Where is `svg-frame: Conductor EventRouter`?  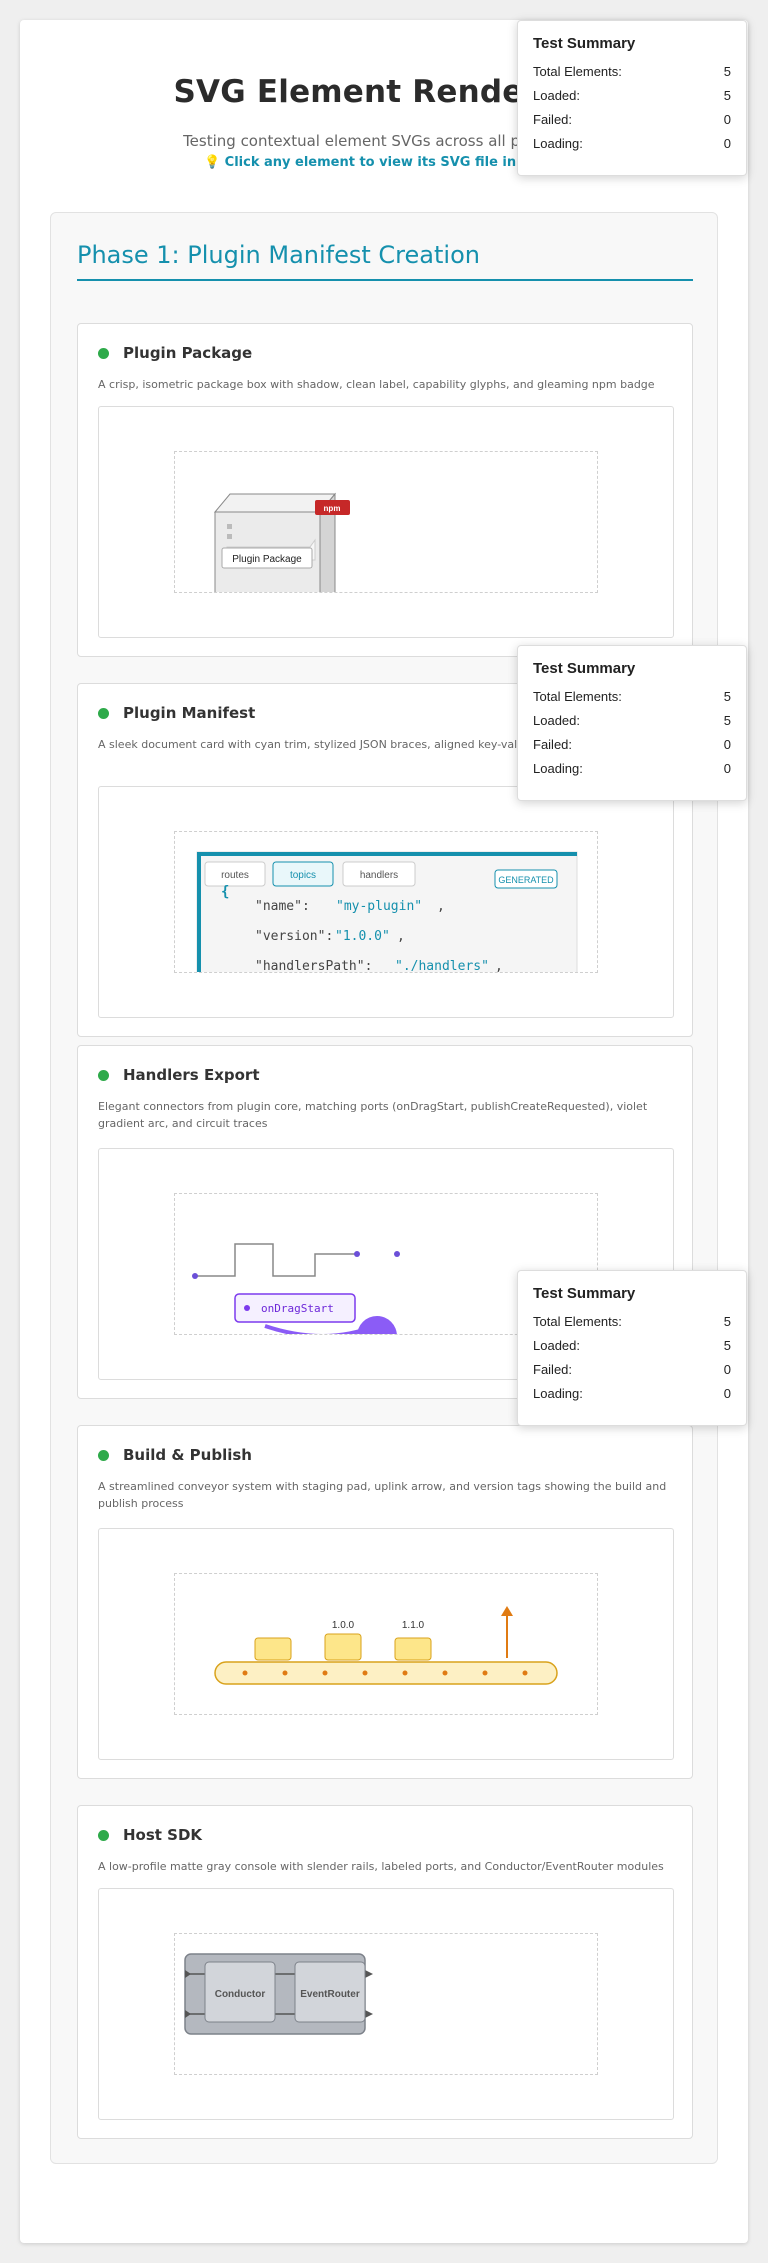 svg-frame: Conductor EventRouter is located at coordinates (386, 2004).